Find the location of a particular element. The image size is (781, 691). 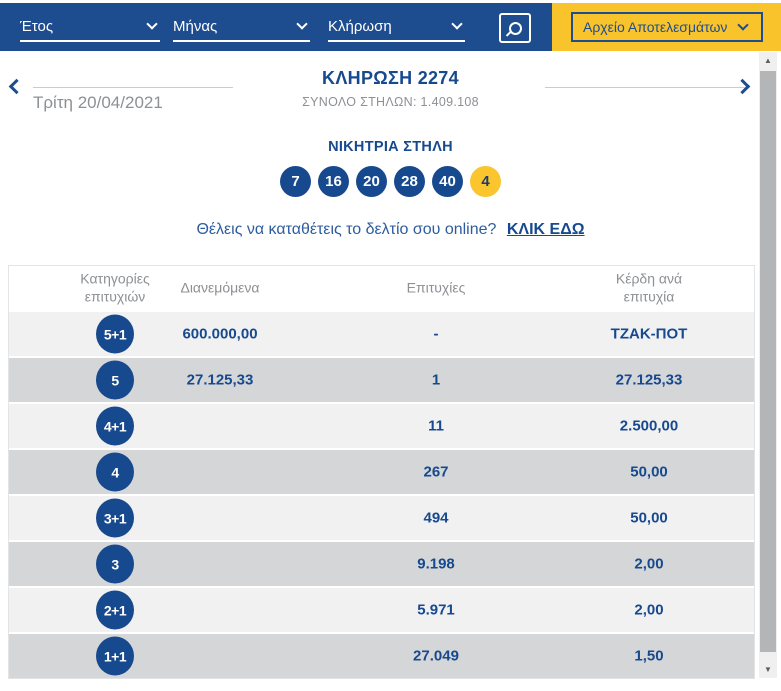

results-archive-button: Αρχείο Αποτελεσμάτων is located at coordinates (667, 27).